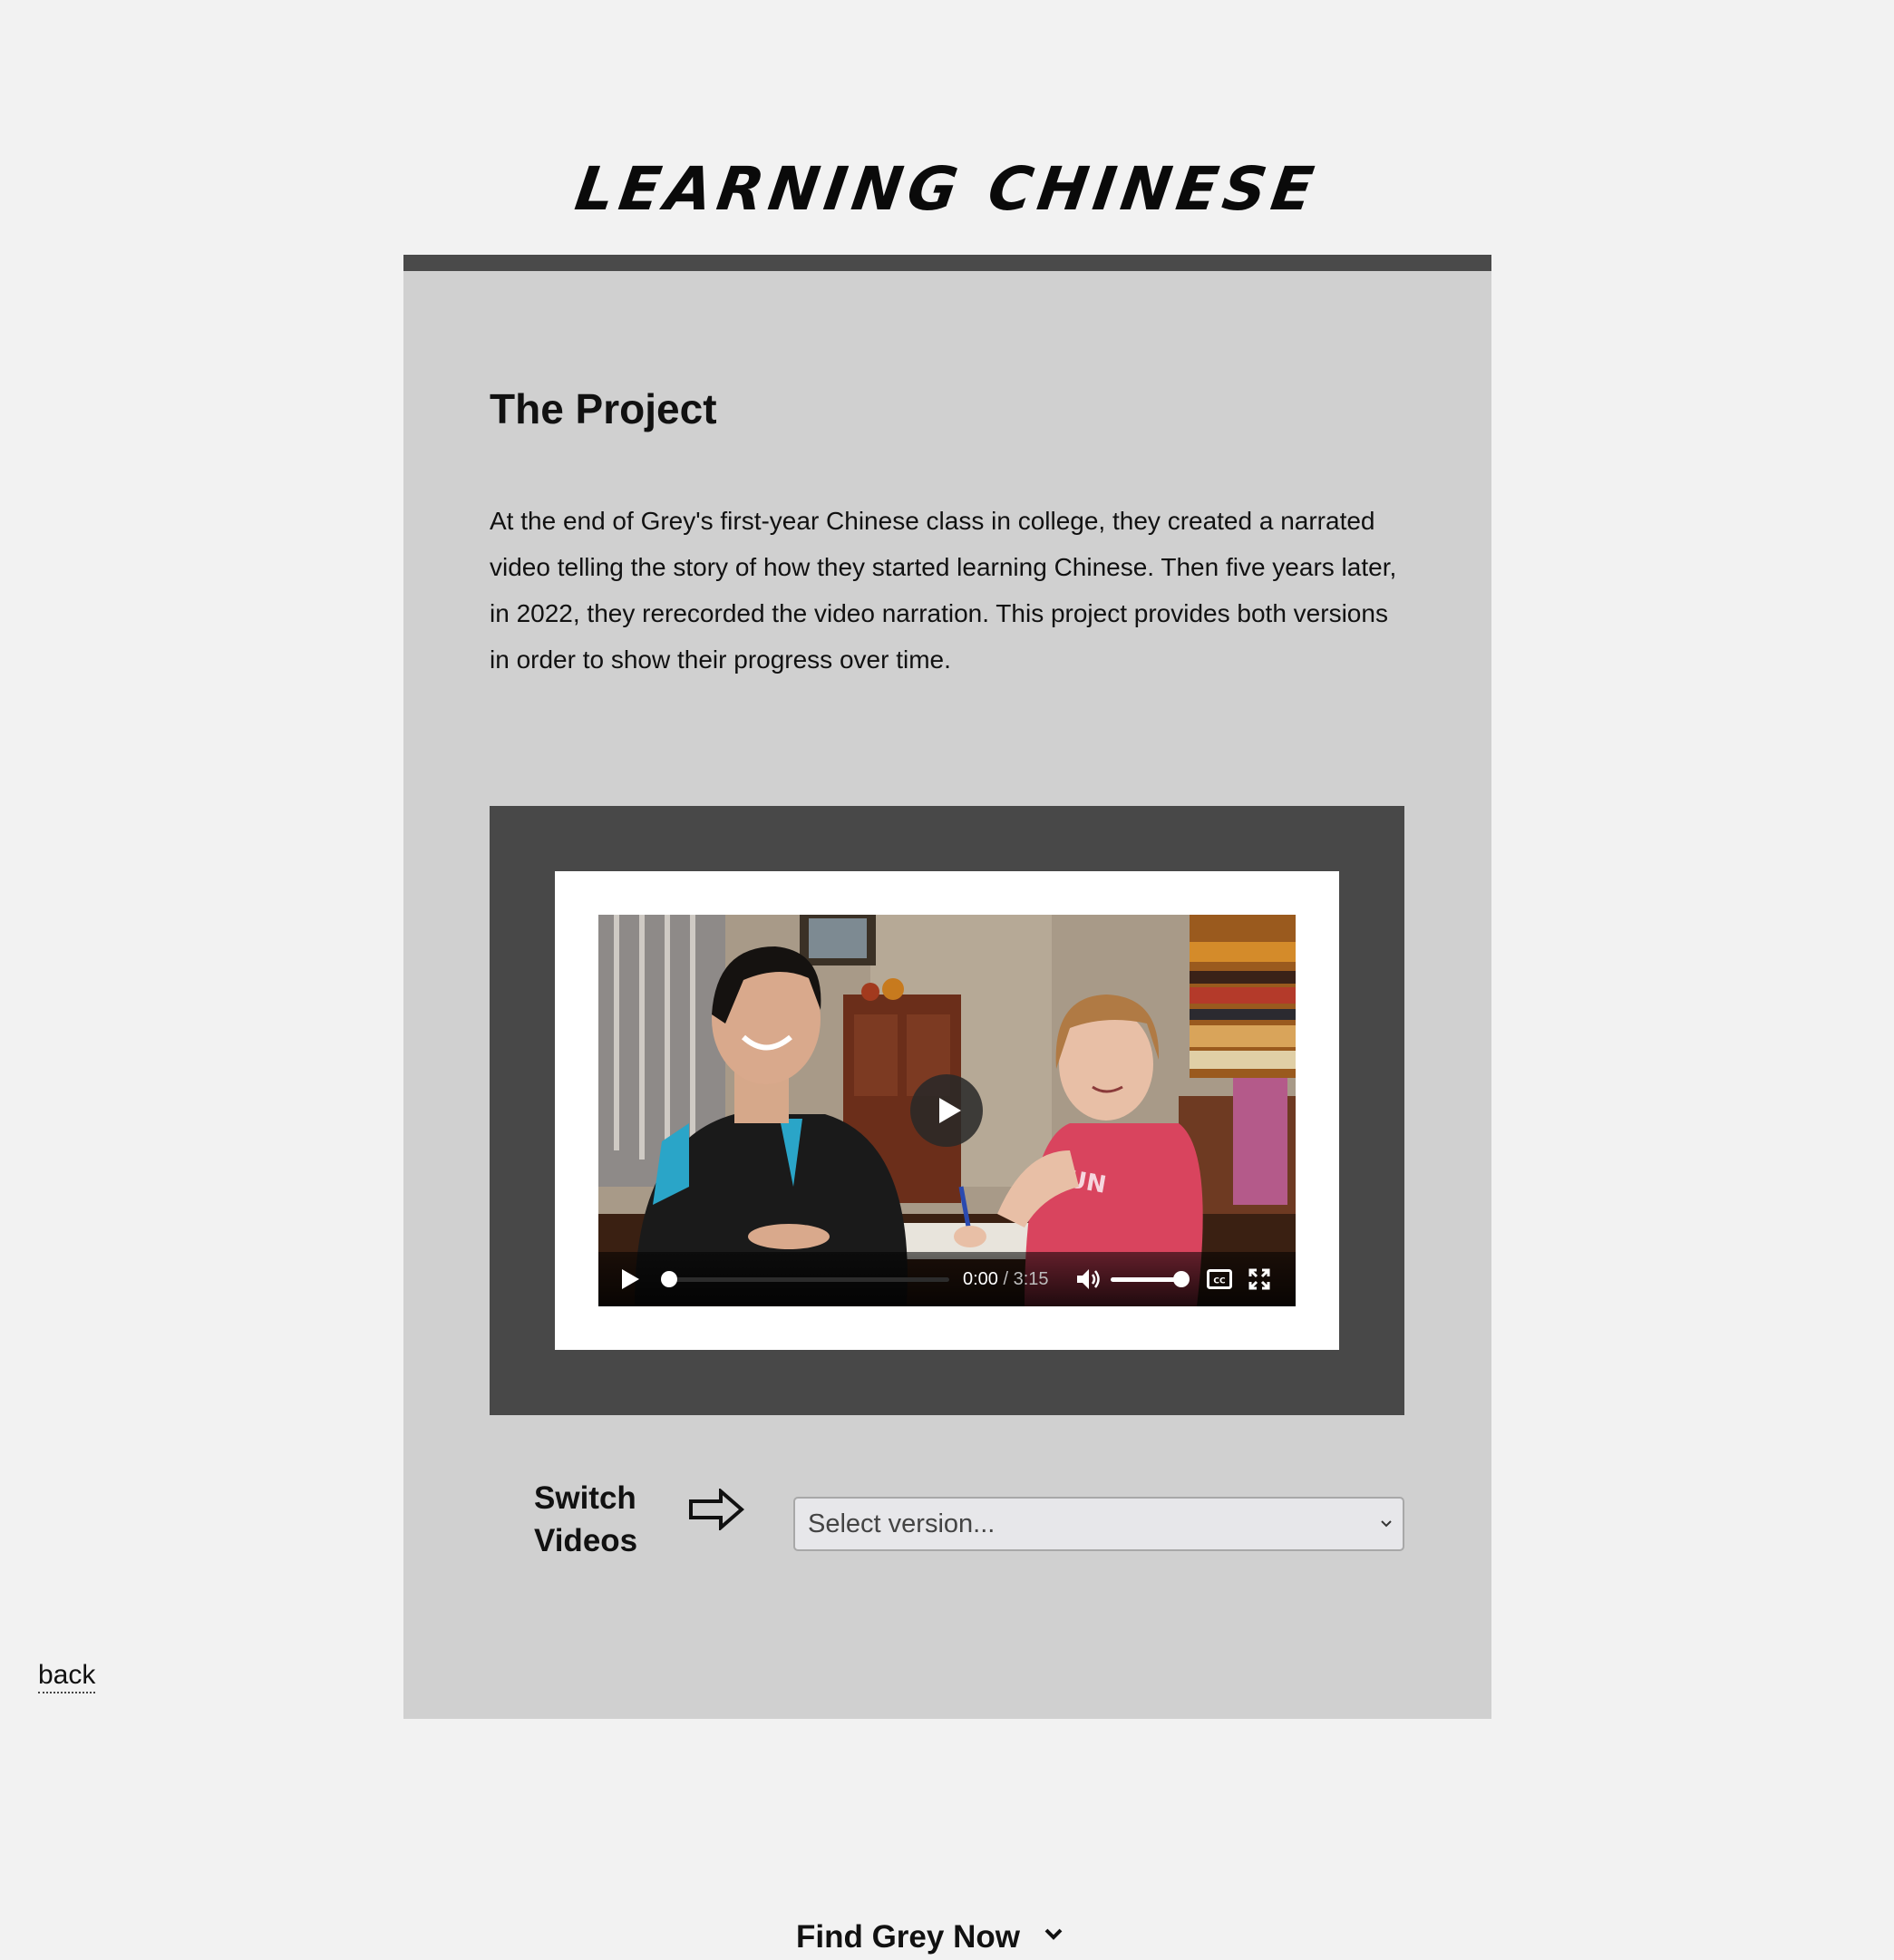  Describe the element at coordinates (586, 1519) in the screenshot. I see `switch-videos-label: Switch Videos` at that location.